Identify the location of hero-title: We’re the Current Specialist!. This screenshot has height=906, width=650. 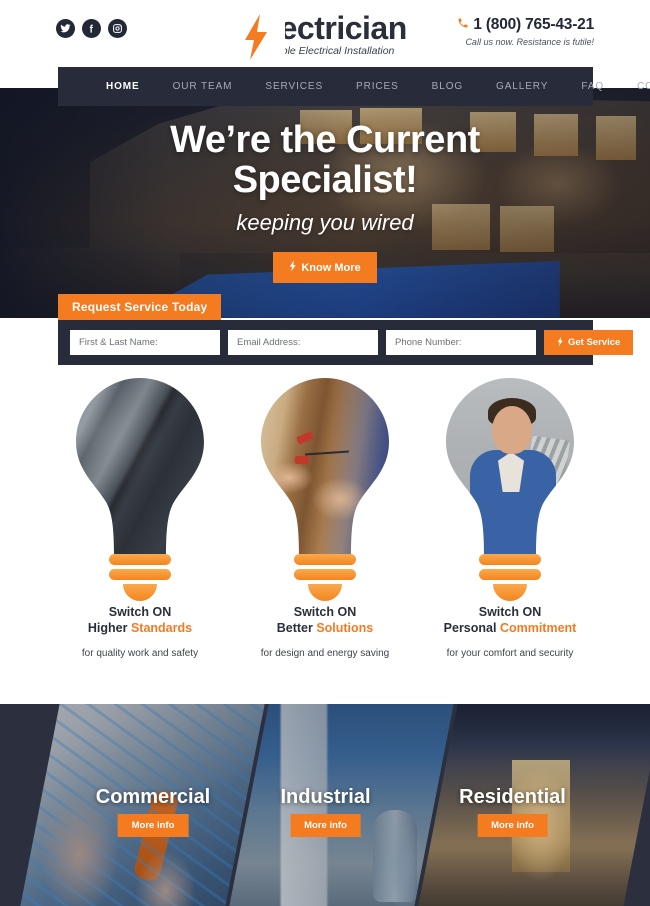
(325, 160).